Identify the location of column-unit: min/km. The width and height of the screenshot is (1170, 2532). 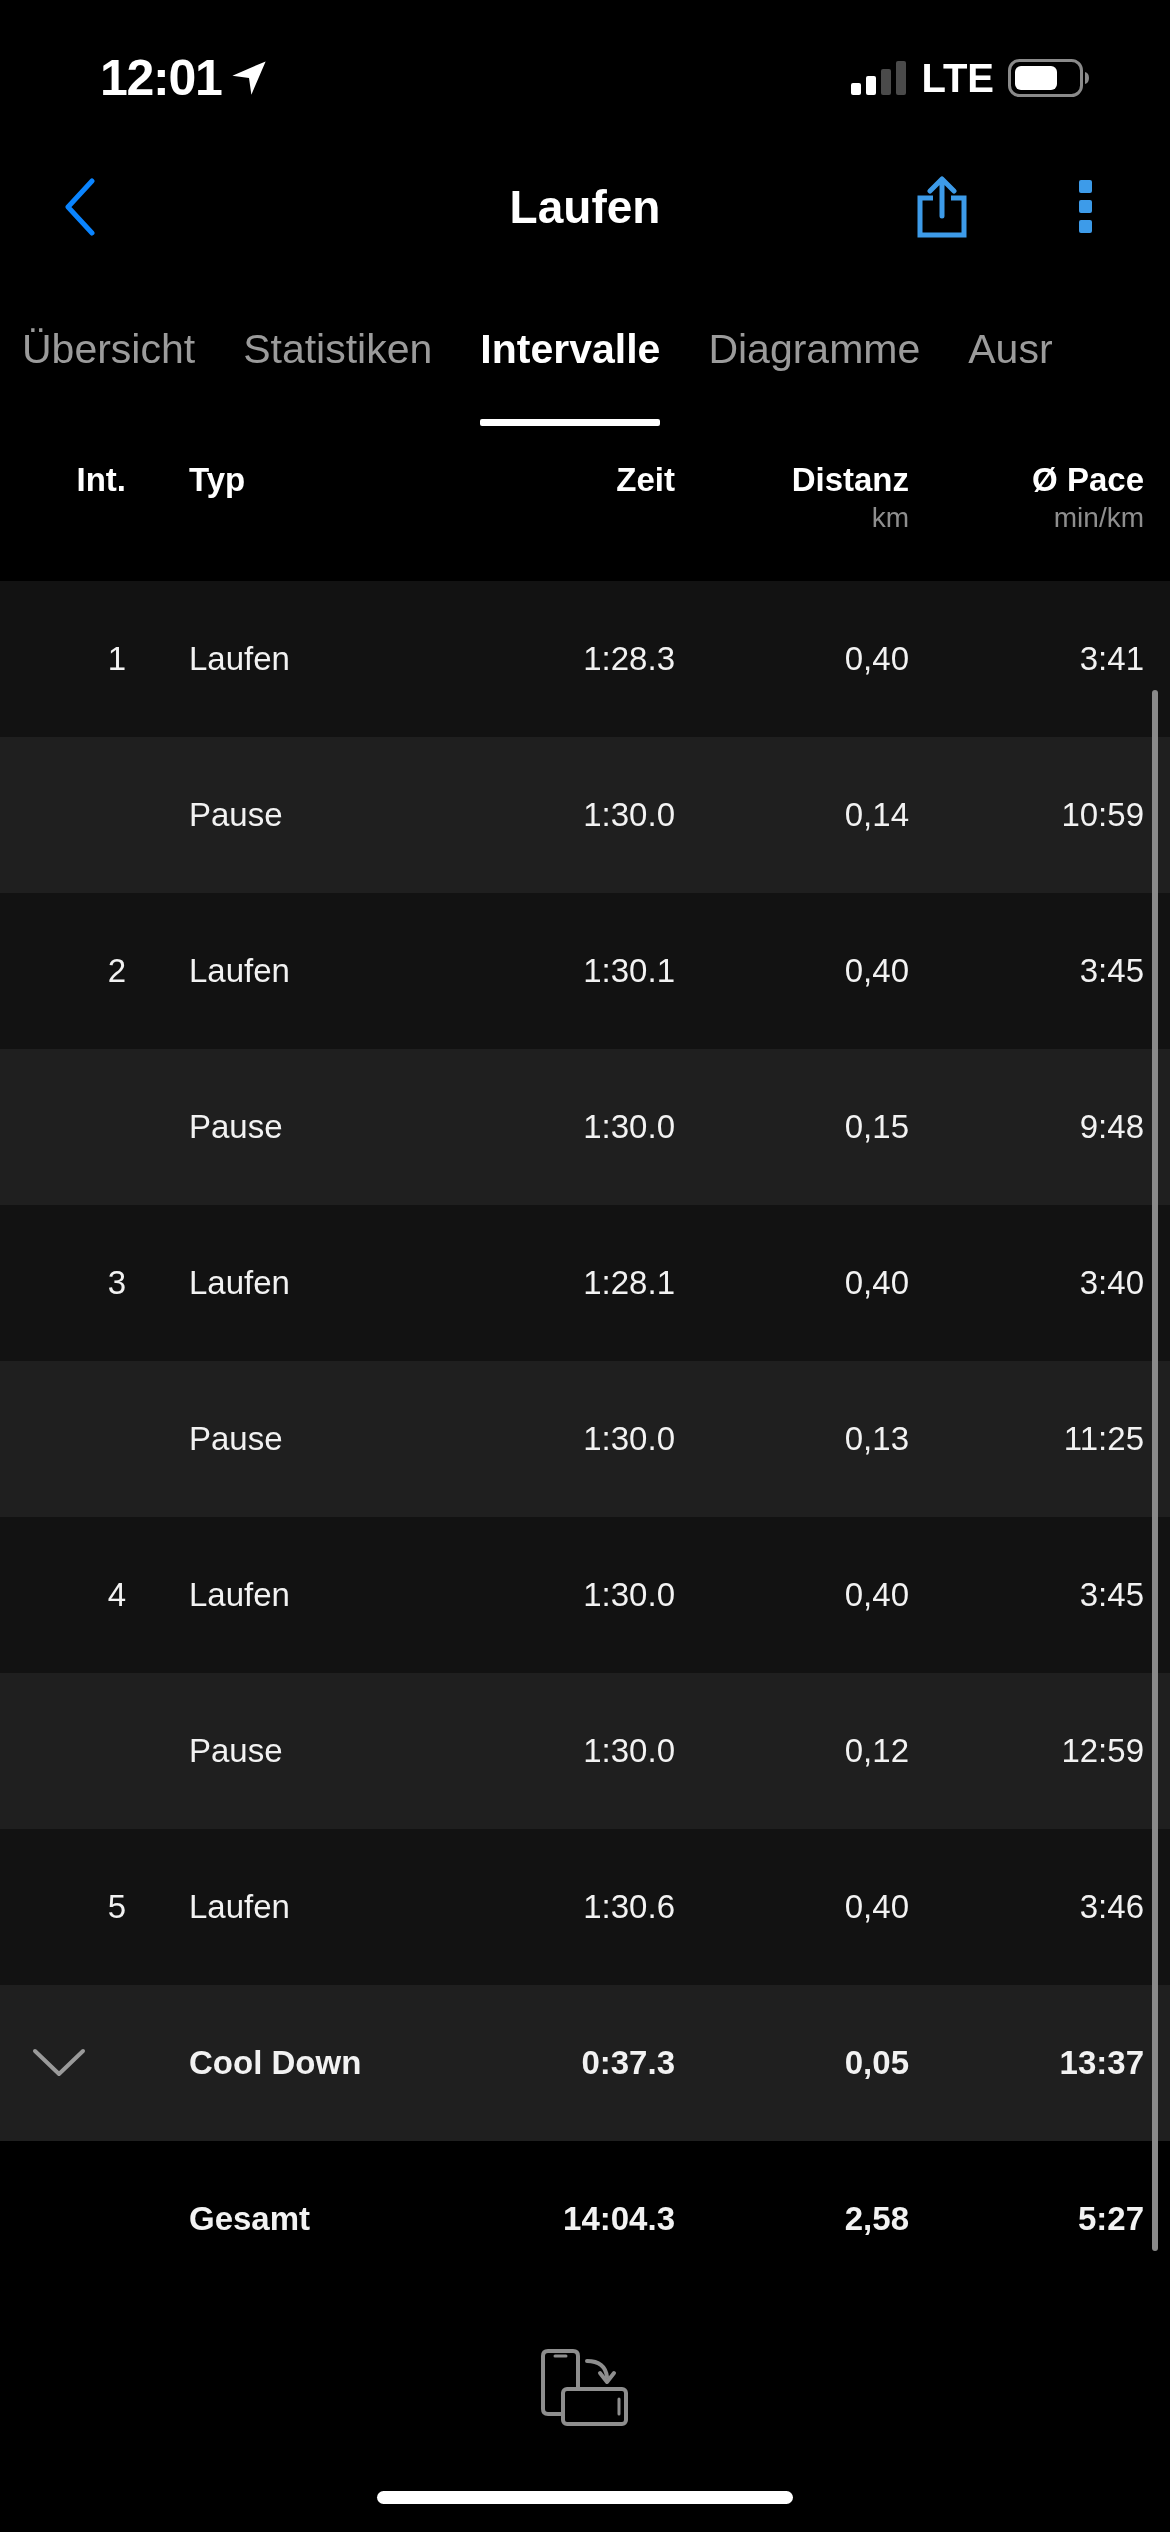
(1098, 518).